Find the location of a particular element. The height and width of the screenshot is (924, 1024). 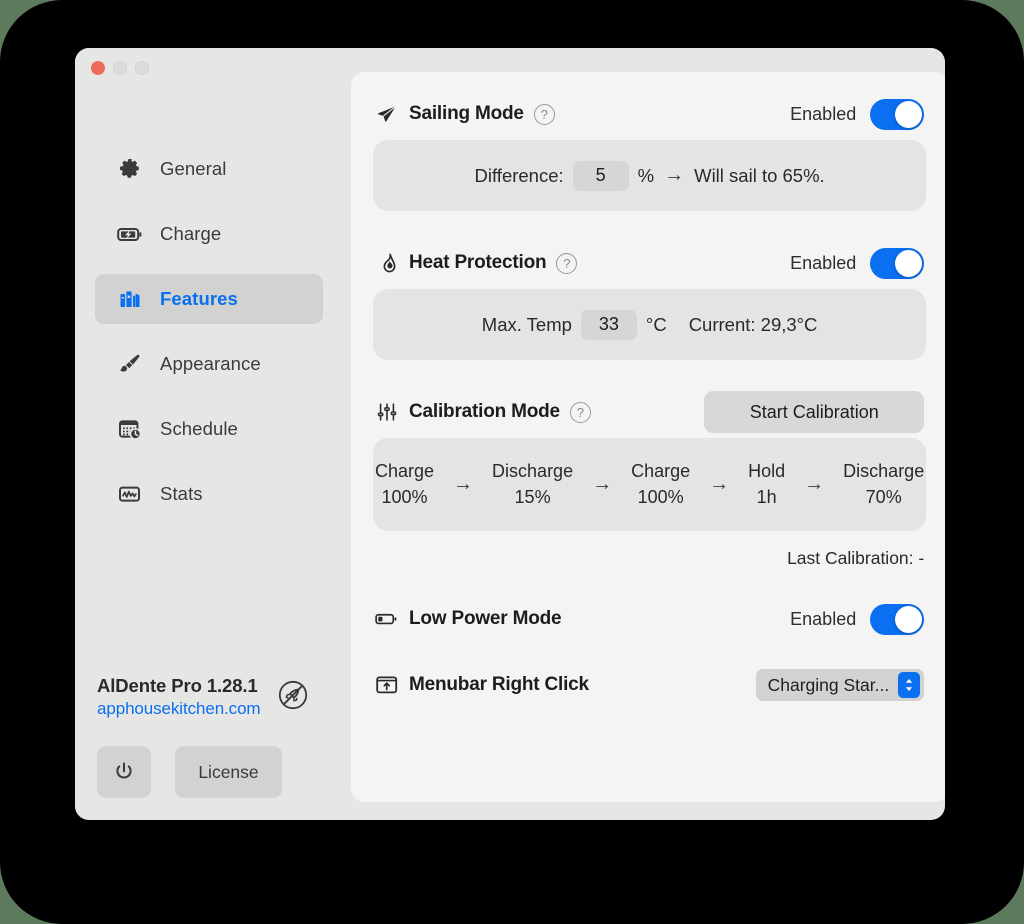

sidebar-item-general: General is located at coordinates (209, 169).